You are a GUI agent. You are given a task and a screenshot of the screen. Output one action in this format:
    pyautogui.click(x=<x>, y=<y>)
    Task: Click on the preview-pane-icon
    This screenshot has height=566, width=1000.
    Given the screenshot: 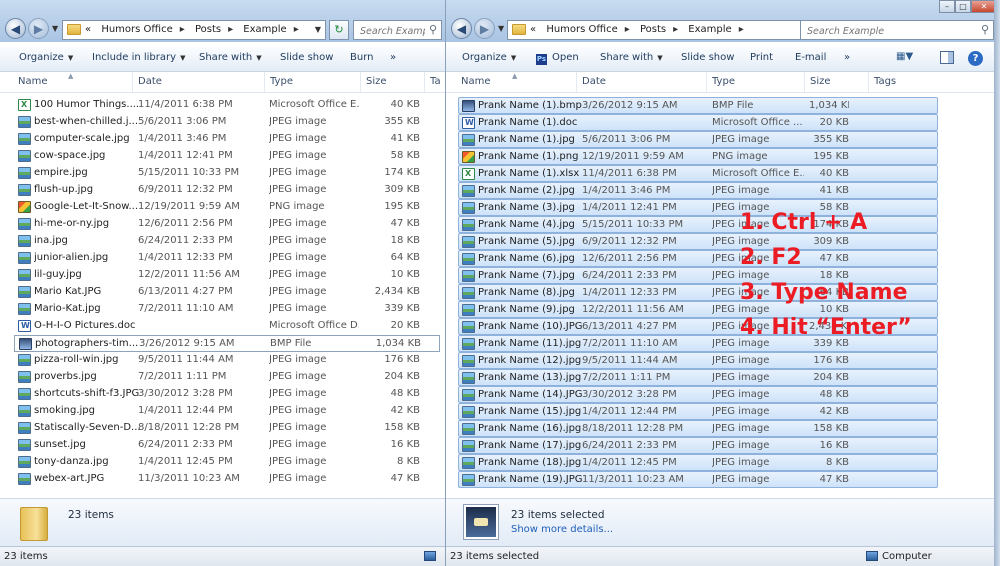 What is the action you would take?
    pyautogui.click(x=947, y=57)
    